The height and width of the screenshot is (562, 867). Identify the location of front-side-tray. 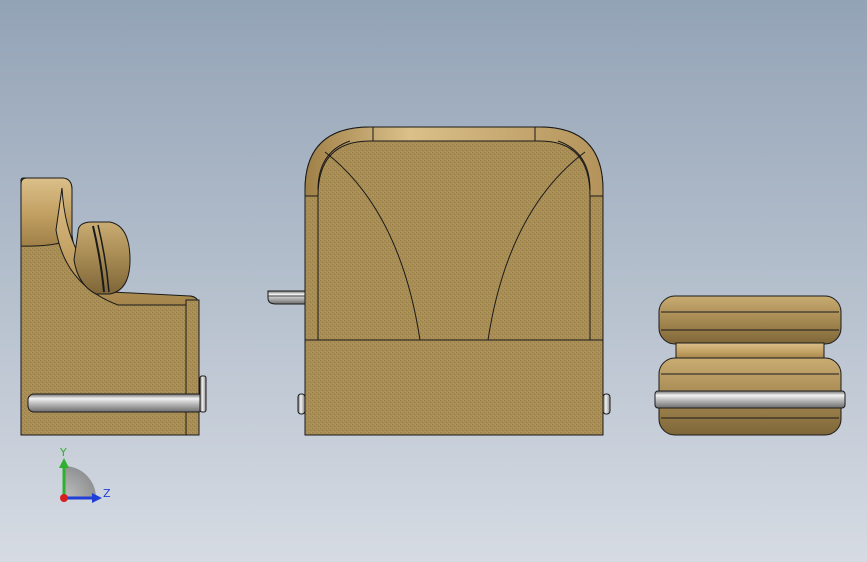
(286, 297).